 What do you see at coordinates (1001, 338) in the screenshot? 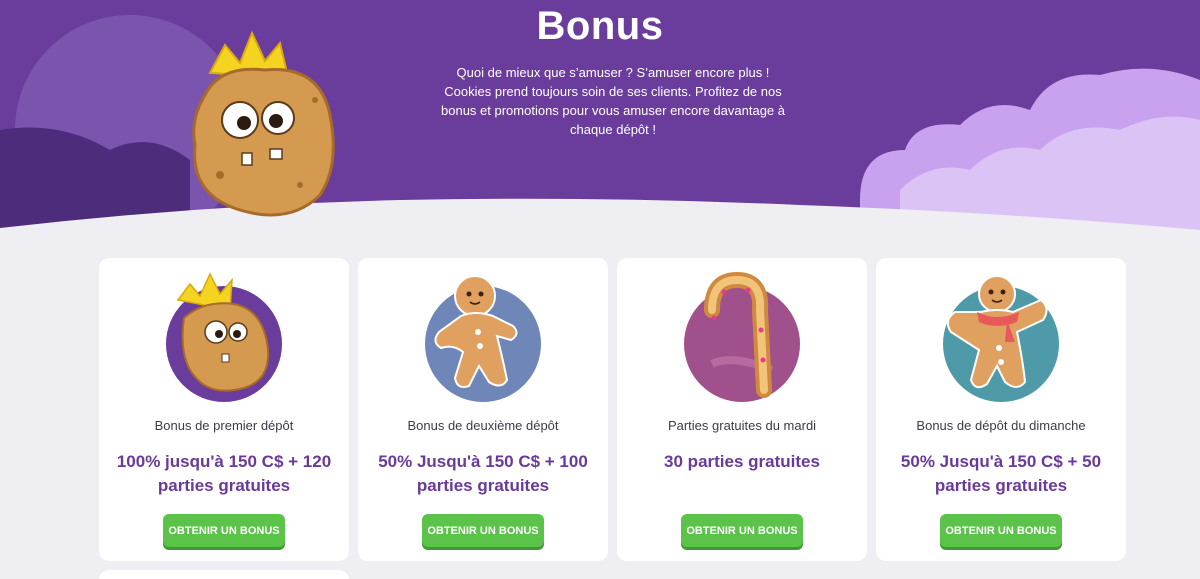
I see `gingerbread-scarf-icon` at bounding box center [1001, 338].